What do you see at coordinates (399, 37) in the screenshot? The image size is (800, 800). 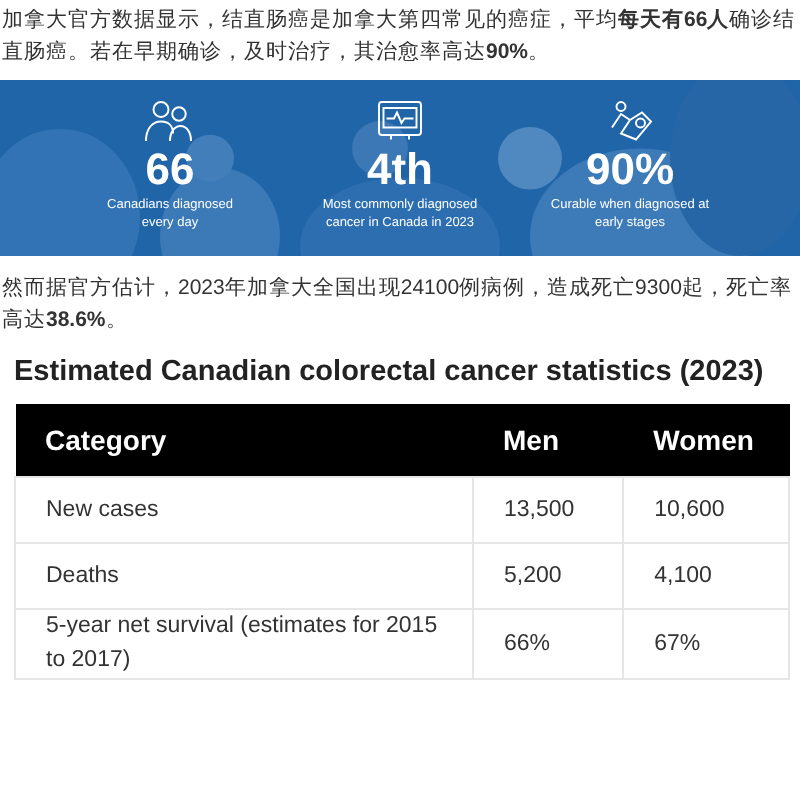 I see `intro-paragraph: 加拿大官方数据显示，结直肠癌是加拿大第四常见的癌症，平均每天有66人确诊结直肠癌。若在早期确诊，及时治疗，其治愈率高达90%。` at bounding box center [399, 37].